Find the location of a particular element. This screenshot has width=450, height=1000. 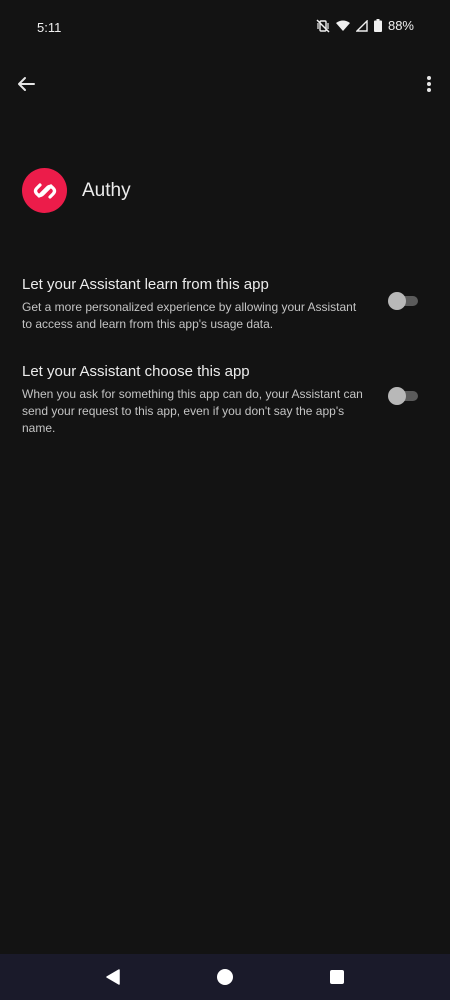

app-bar is located at coordinates (225, 84).